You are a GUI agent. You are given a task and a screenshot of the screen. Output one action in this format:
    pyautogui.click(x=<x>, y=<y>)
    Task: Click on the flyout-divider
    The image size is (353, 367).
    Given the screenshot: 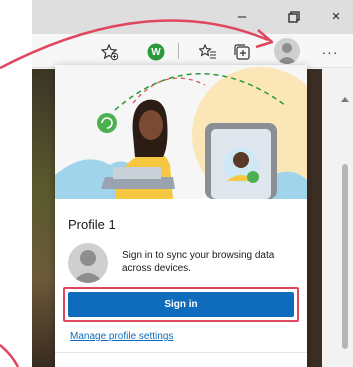 What is the action you would take?
    pyautogui.click(x=181, y=352)
    